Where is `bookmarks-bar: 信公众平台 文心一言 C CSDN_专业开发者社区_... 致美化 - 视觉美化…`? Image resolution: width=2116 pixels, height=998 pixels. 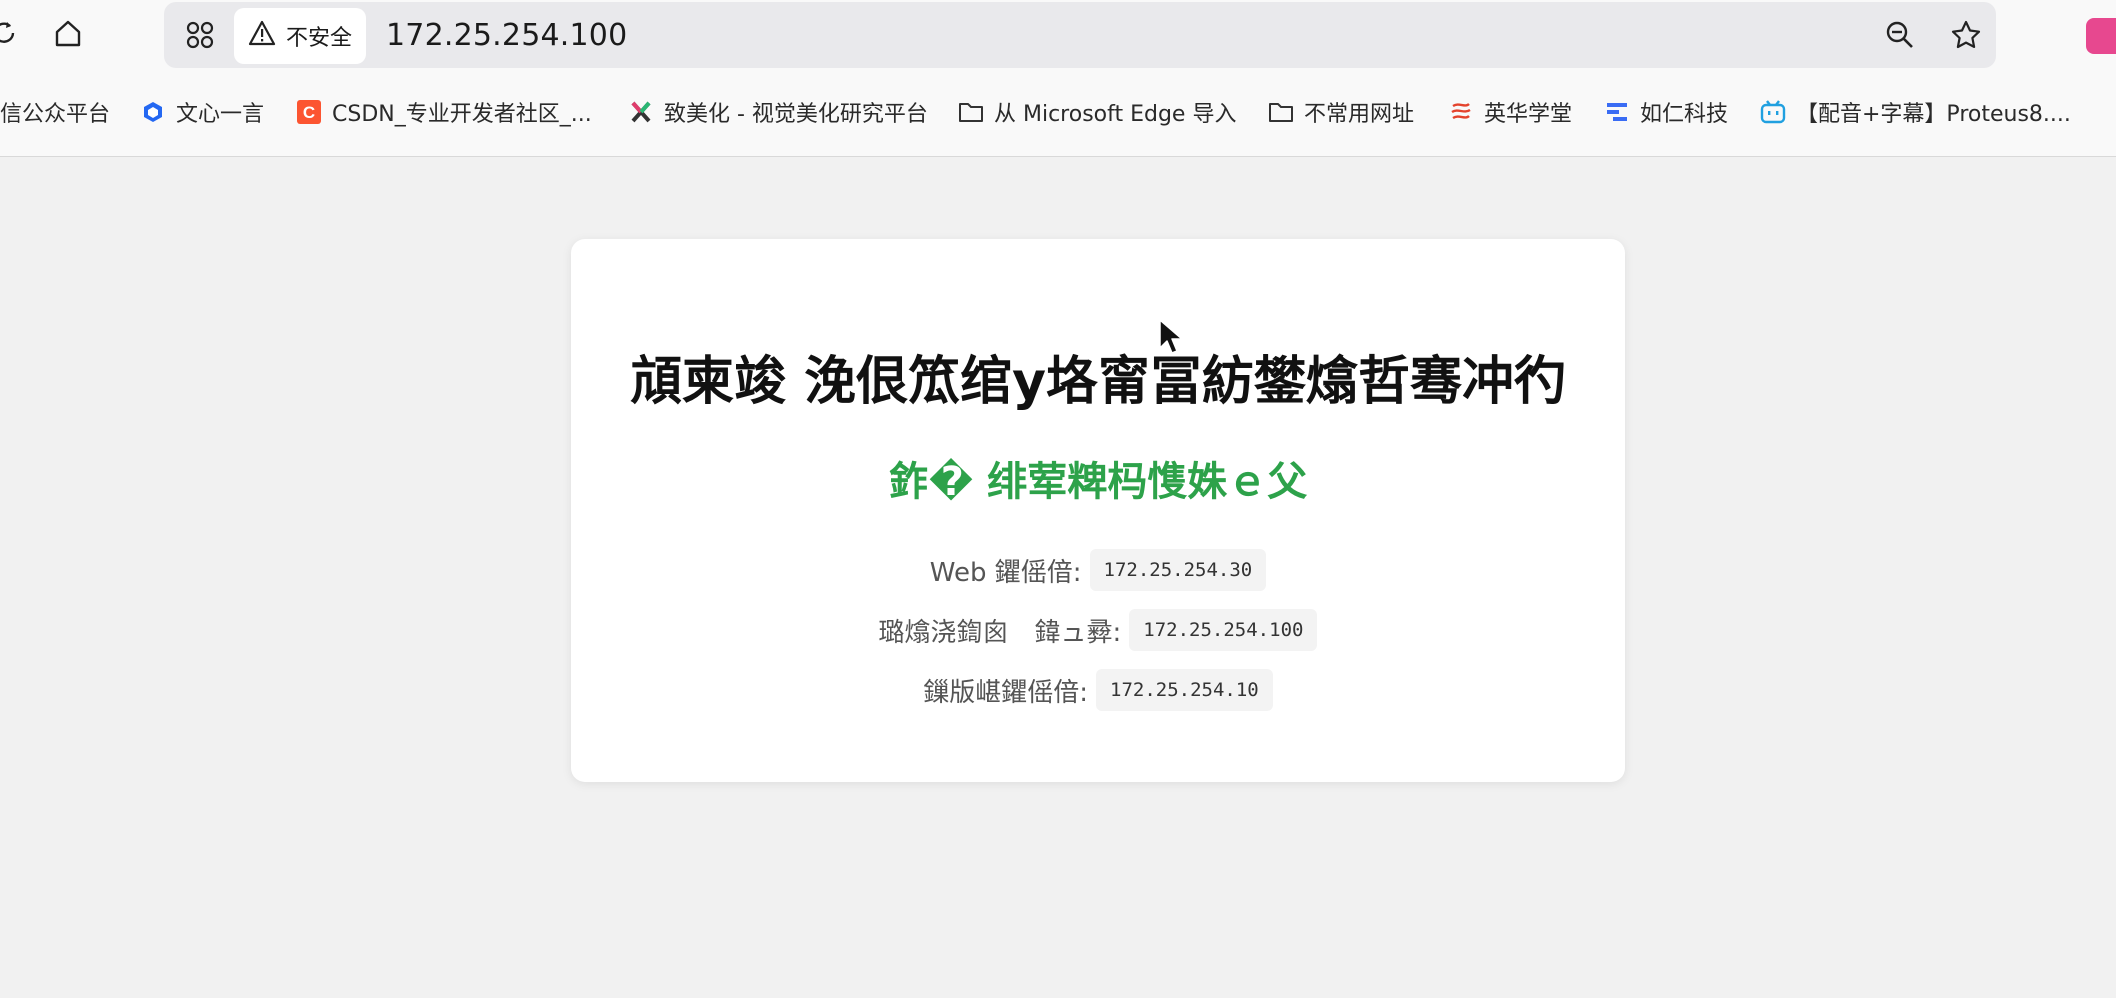 bookmarks-bar: 信公众平台 文心一言 C CSDN_专业开发者社区_... 致美化 - 视觉美化… is located at coordinates (1058, 112).